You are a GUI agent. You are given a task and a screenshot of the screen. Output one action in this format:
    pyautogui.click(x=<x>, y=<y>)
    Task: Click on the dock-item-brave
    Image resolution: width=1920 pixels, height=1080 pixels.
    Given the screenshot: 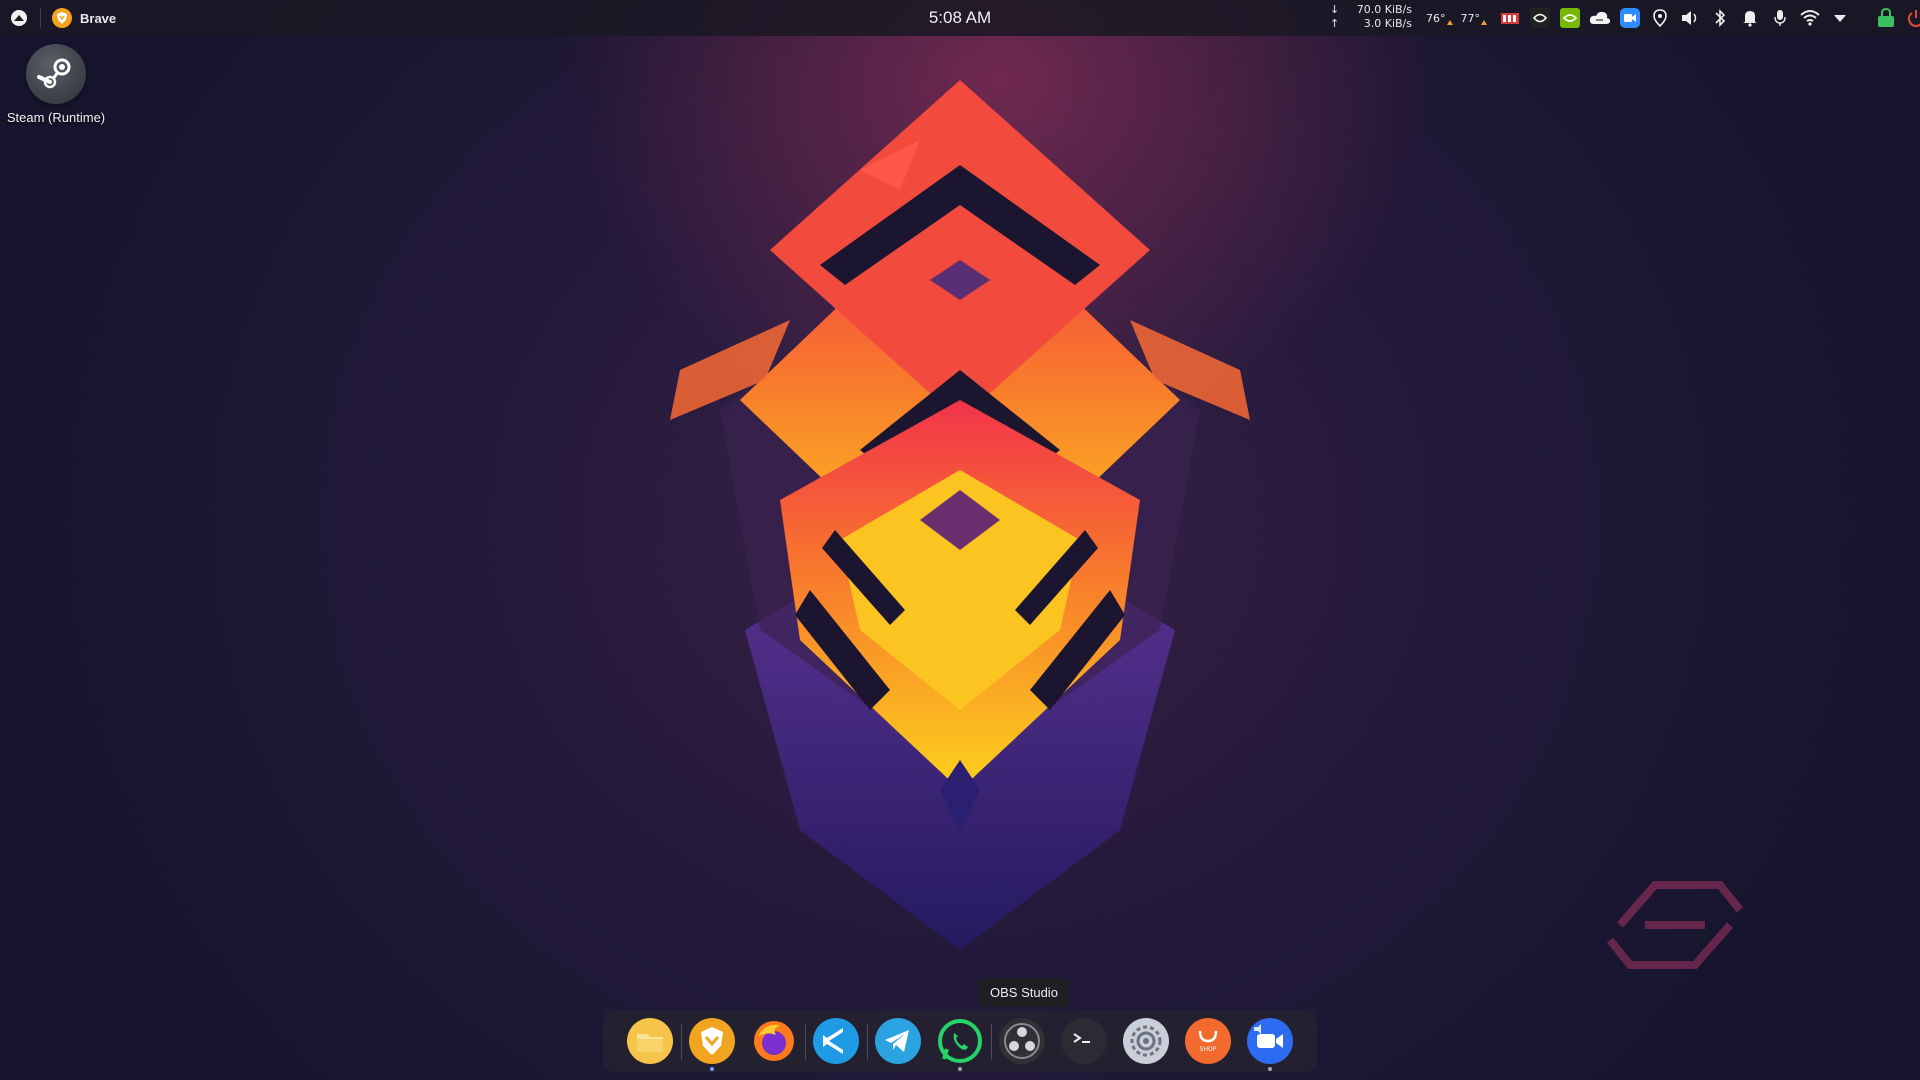 What is the action you would take?
    pyautogui.click(x=712, y=1043)
    